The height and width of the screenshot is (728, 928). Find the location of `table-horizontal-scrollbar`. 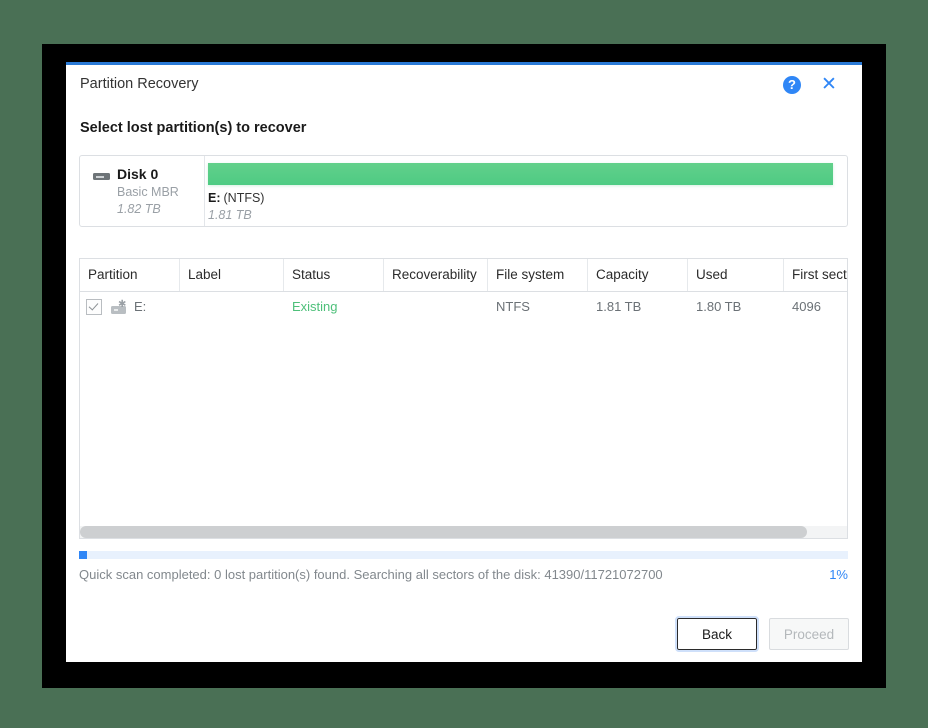

table-horizontal-scrollbar is located at coordinates (463, 532).